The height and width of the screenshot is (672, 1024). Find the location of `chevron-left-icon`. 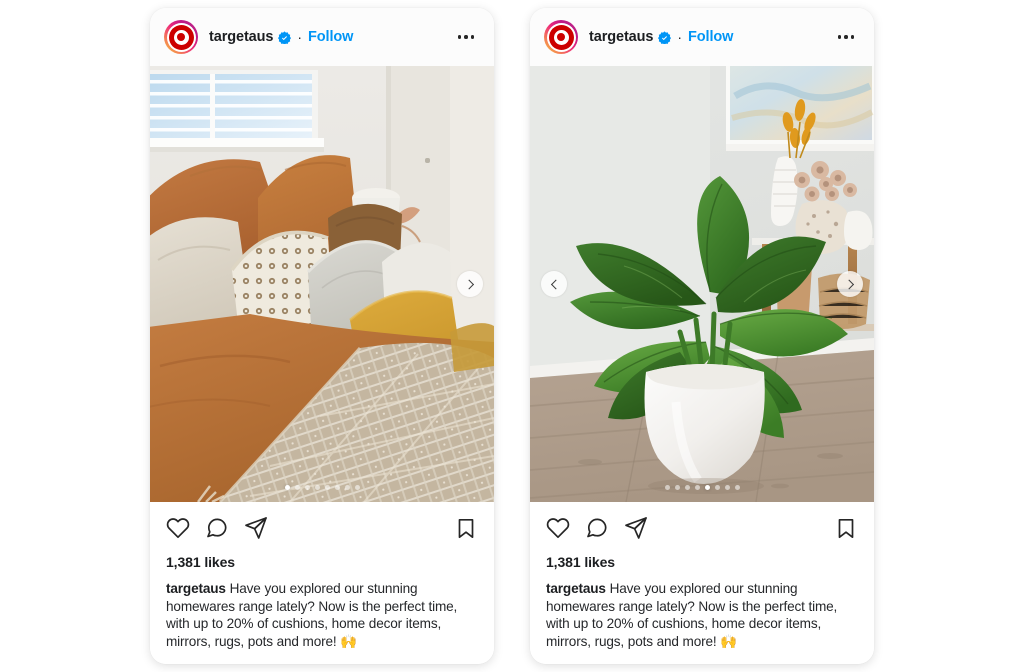

chevron-left-icon is located at coordinates (555, 284).